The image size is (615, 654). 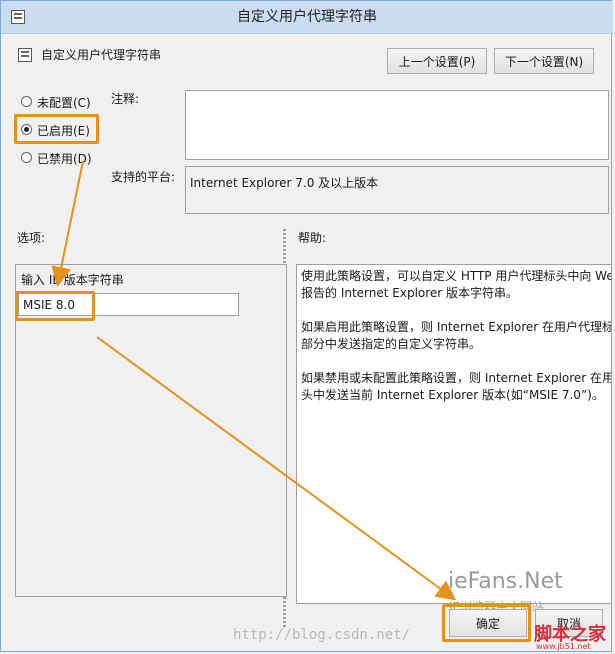 What do you see at coordinates (486, 623) in the screenshot?
I see `ok-highlight-box` at bounding box center [486, 623].